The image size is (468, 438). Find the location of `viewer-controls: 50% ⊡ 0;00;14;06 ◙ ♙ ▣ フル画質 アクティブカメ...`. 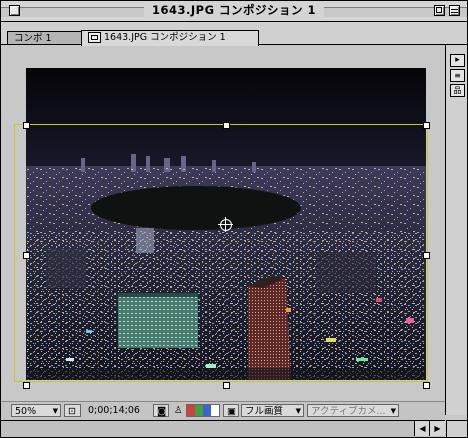

viewer-controls: 50% ⊡ 0;00;14;06 ◙ ♙ ▣ フル画質 アクティブカメ... is located at coordinates (223, 410).